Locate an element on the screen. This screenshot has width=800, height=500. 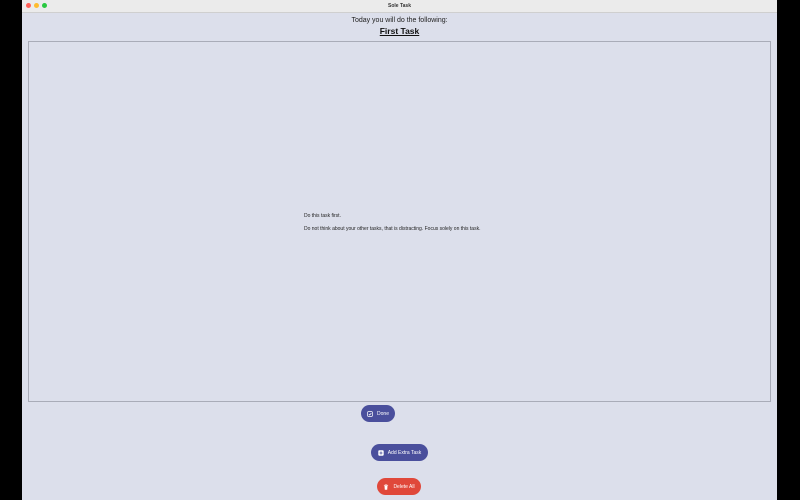
done-button: Done is located at coordinates (378, 413).